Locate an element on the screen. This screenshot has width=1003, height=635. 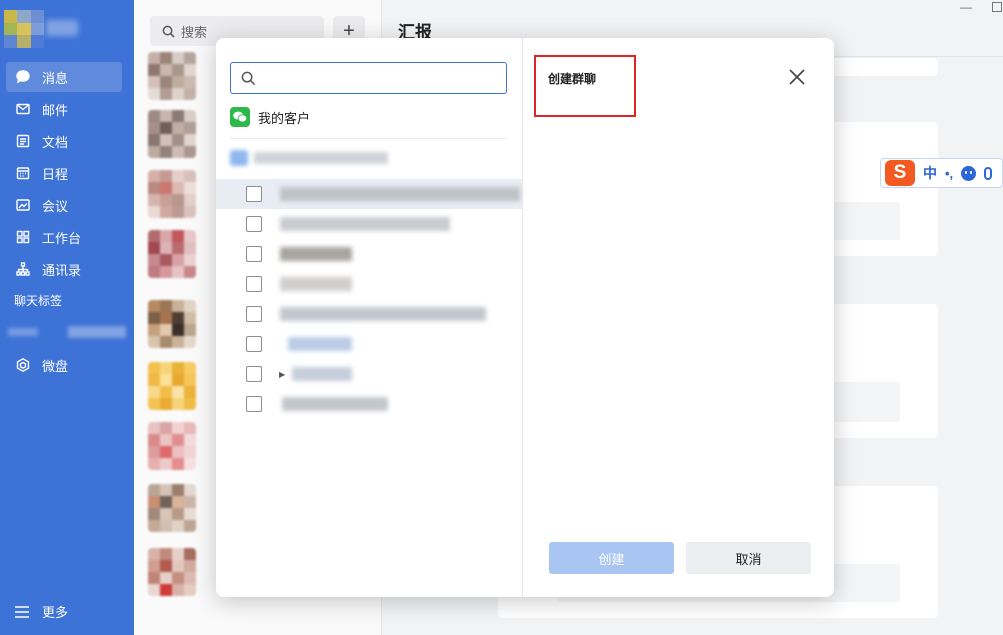
sidebar-item-mail: 邮件 is located at coordinates (64, 109).